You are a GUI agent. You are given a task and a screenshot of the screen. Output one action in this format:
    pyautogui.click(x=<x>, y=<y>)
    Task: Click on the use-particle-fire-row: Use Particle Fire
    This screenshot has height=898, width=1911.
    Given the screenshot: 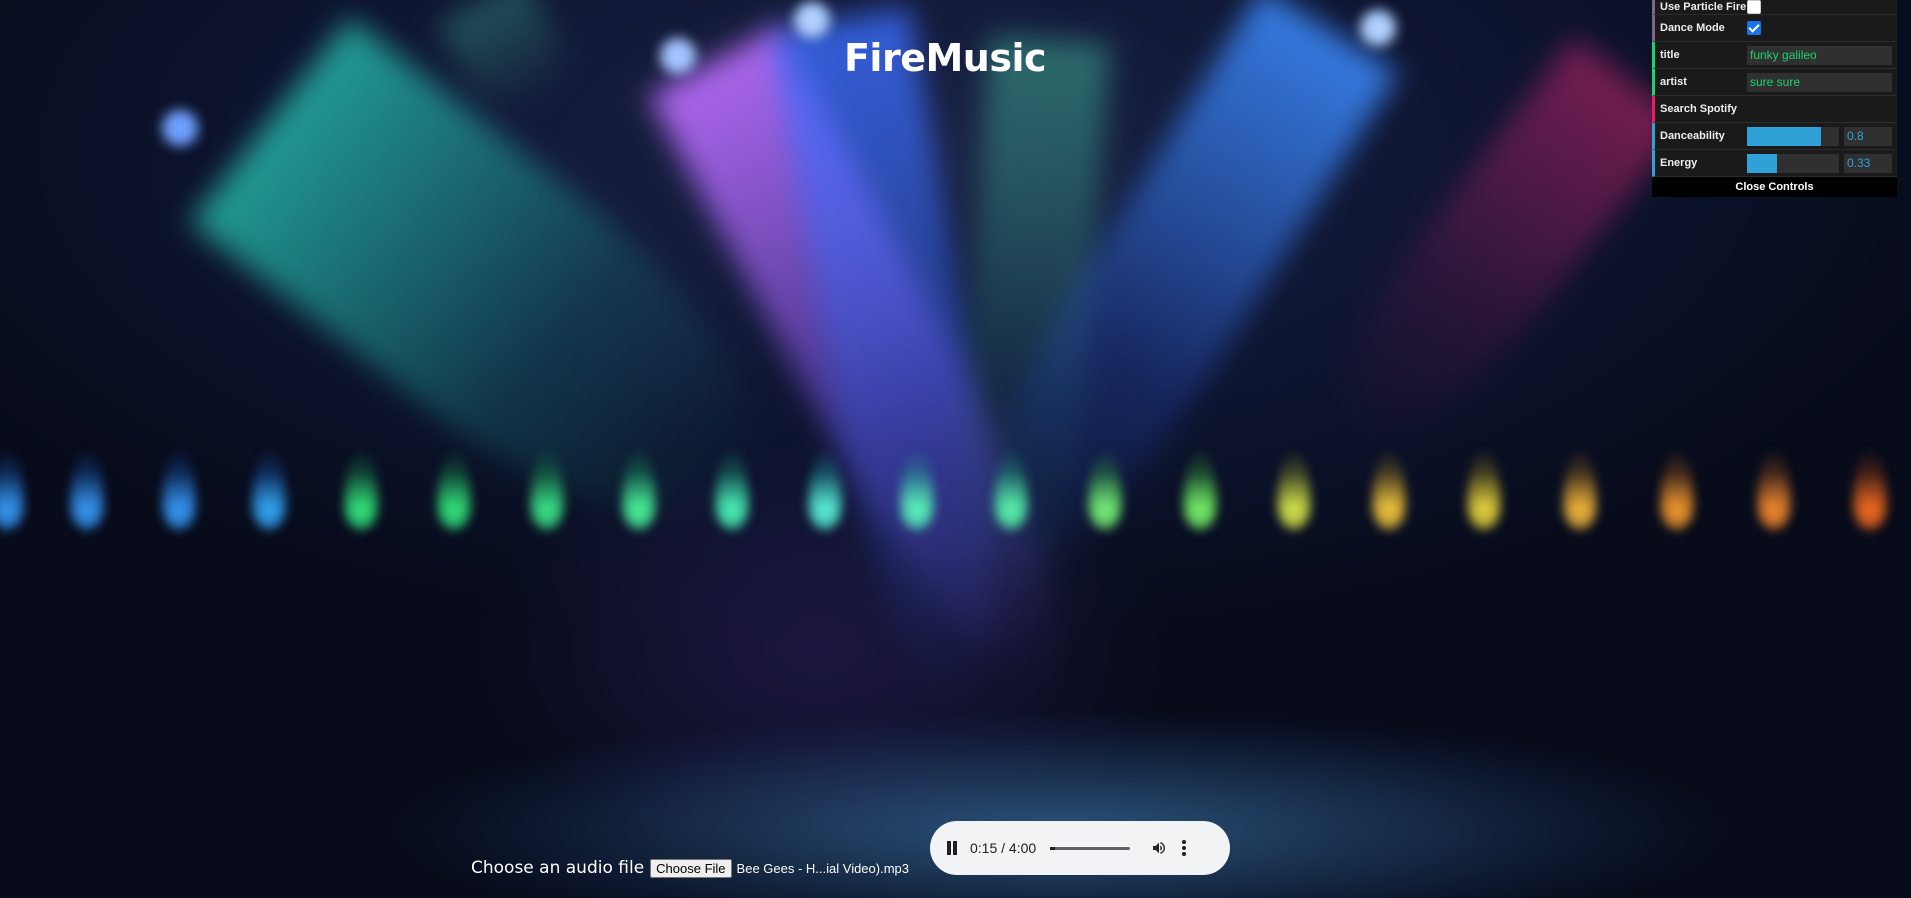 What is the action you would take?
    pyautogui.click(x=1774, y=7)
    